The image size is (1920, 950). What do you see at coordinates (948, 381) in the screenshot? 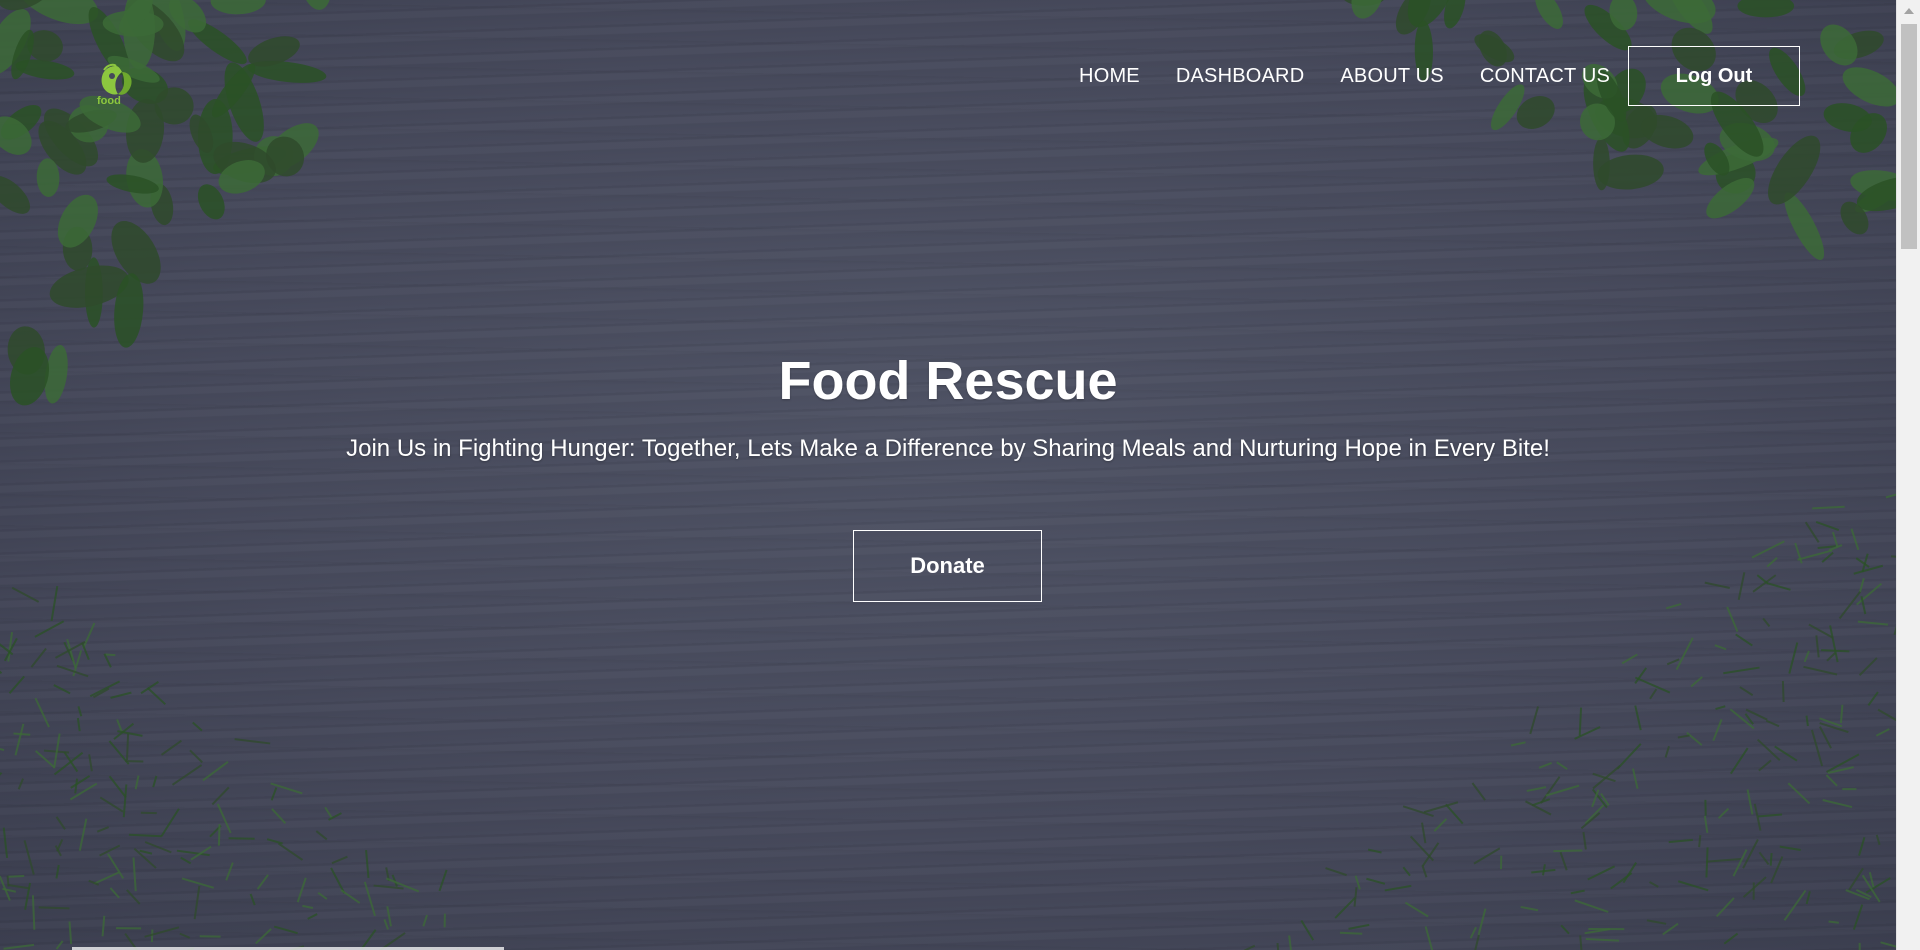
I see `hero-title: Food Rescue` at bounding box center [948, 381].